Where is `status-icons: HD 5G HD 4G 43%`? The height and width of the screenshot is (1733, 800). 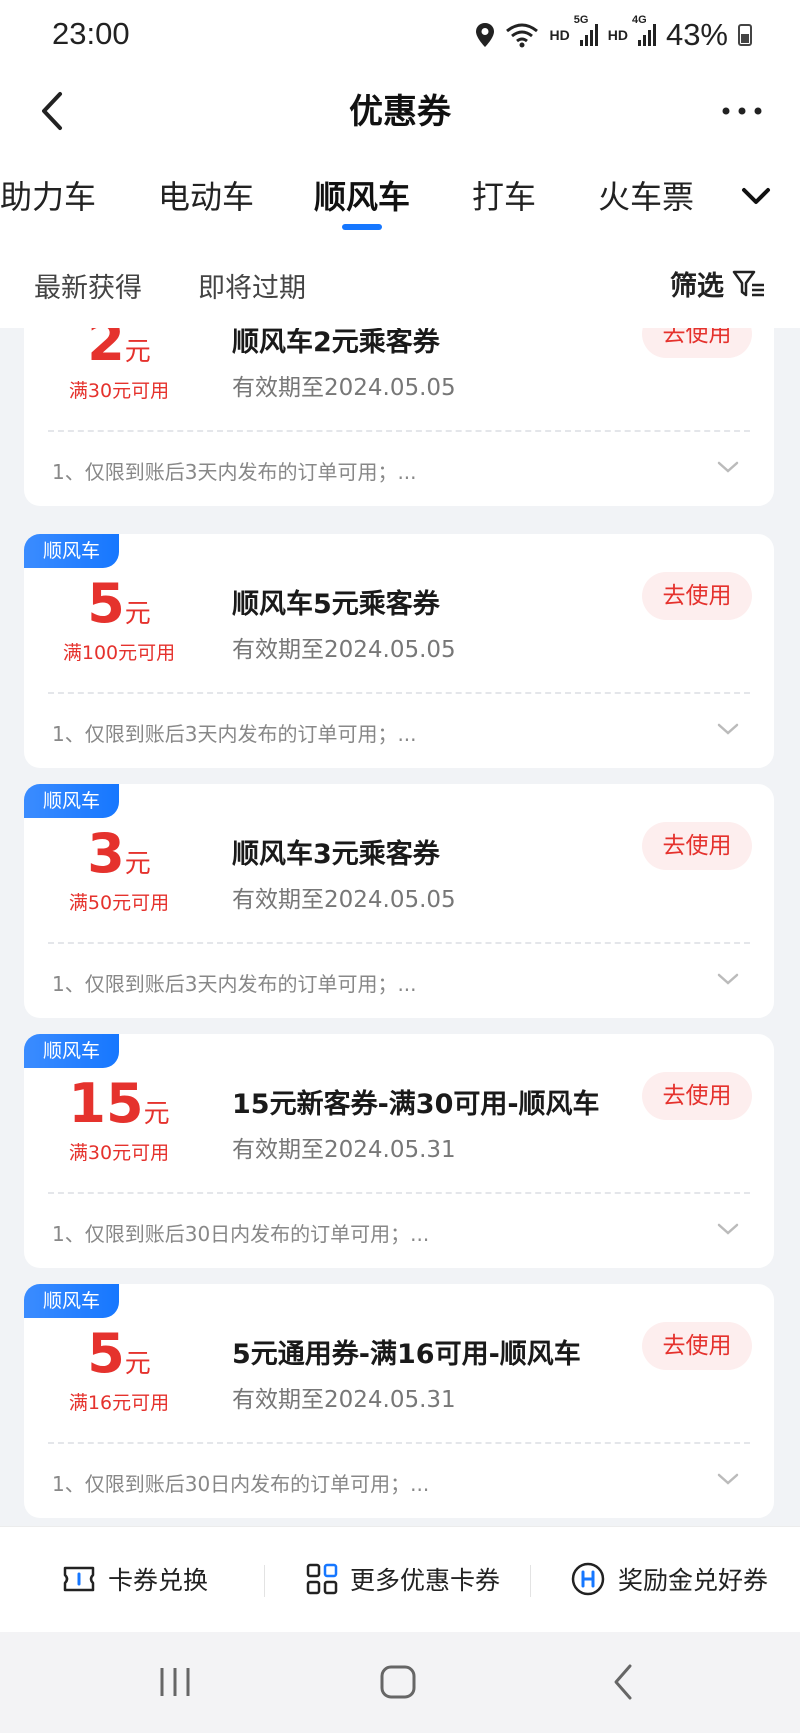
status-icons: HD 5G HD 4G 43% is located at coordinates (613, 34).